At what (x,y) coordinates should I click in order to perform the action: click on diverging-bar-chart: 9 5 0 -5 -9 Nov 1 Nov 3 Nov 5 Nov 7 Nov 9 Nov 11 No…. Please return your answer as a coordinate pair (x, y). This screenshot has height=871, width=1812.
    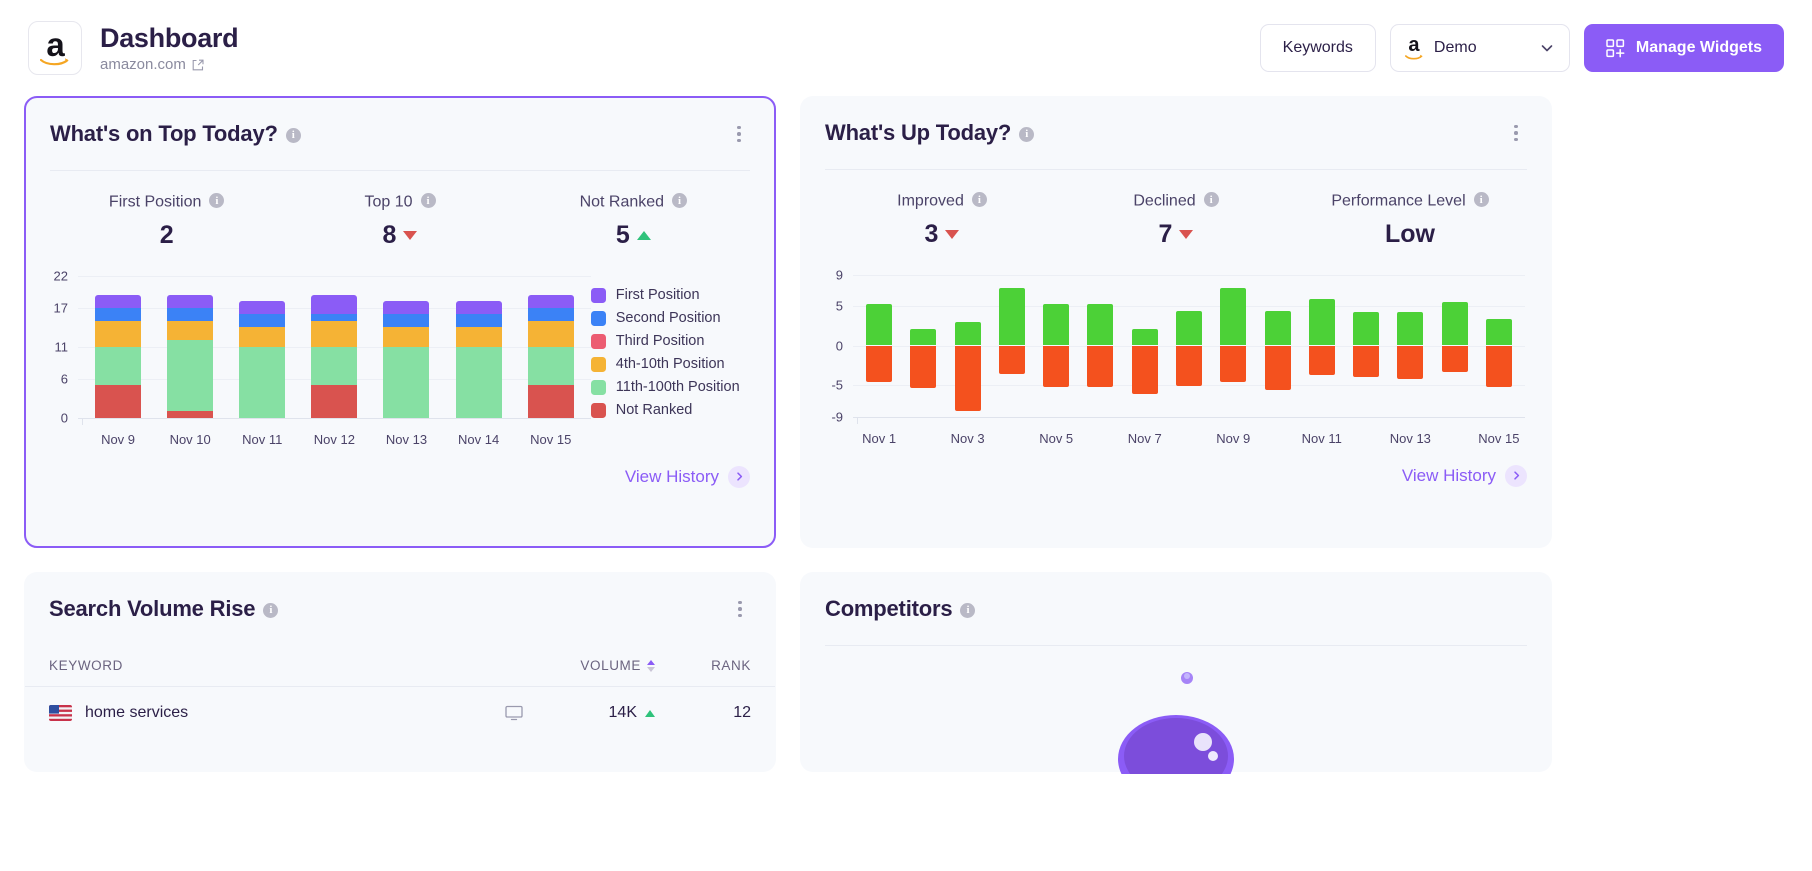
    Looking at the image, I should click on (1170, 362).